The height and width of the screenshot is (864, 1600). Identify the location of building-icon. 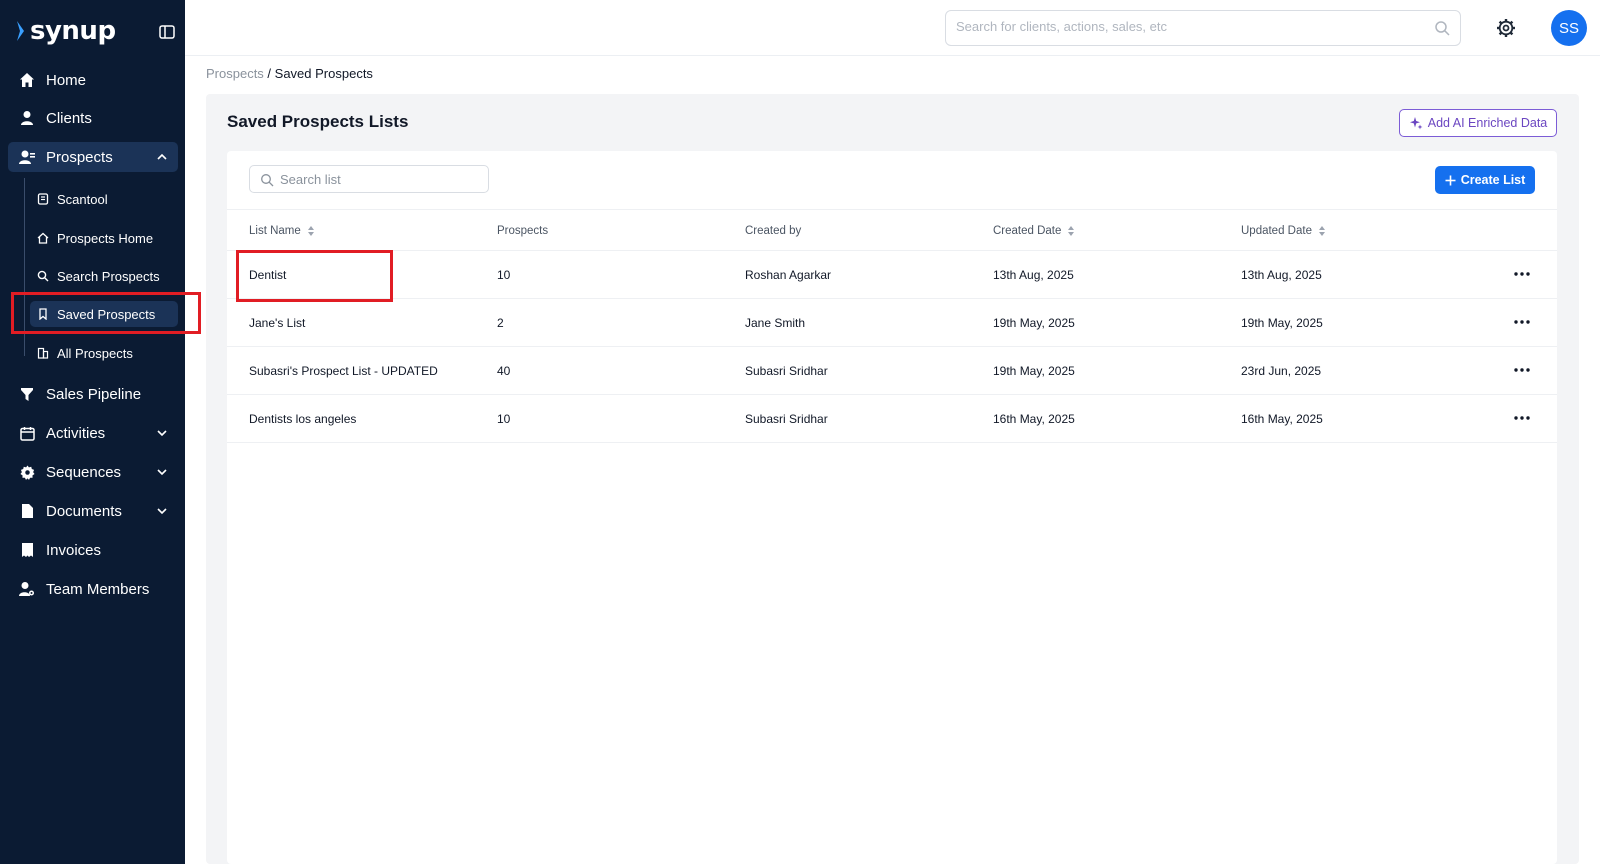
(43, 353).